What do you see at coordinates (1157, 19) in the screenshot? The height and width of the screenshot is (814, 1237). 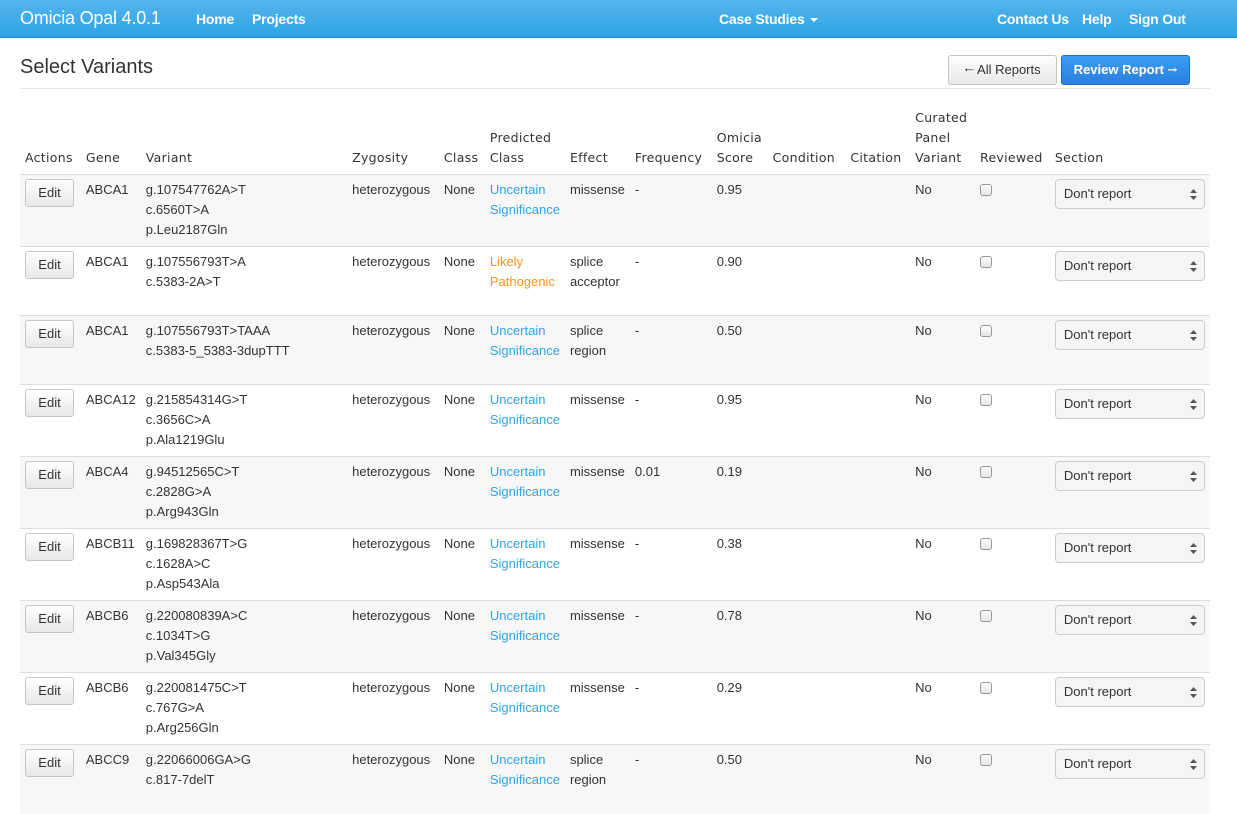 I see `nav-sign-out: Sign Out` at bounding box center [1157, 19].